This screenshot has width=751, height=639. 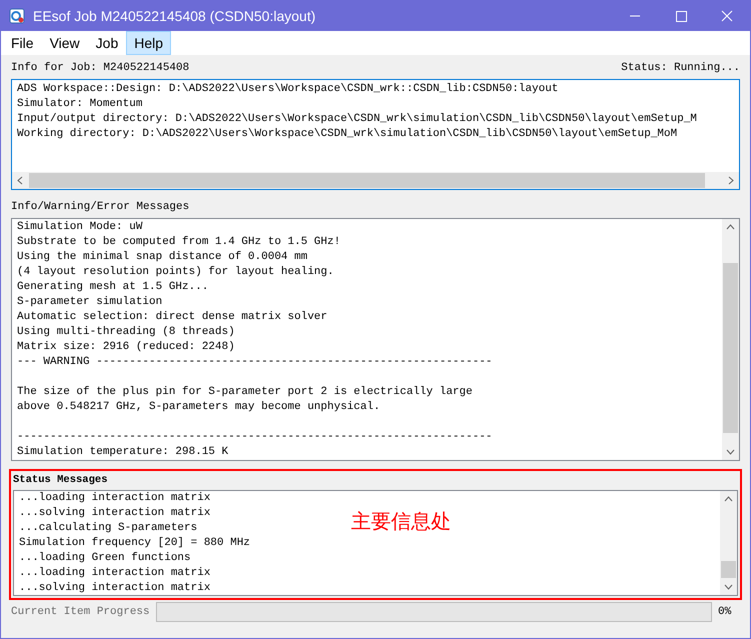 What do you see at coordinates (65, 43) in the screenshot?
I see `menu-item: View` at bounding box center [65, 43].